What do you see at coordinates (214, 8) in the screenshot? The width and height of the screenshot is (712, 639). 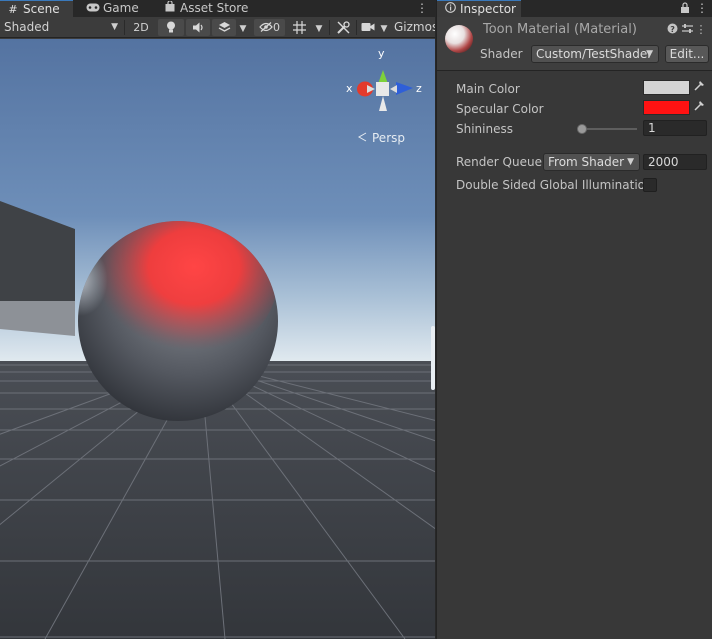 I see `tab-asset-store-label: Asset Store` at bounding box center [214, 8].